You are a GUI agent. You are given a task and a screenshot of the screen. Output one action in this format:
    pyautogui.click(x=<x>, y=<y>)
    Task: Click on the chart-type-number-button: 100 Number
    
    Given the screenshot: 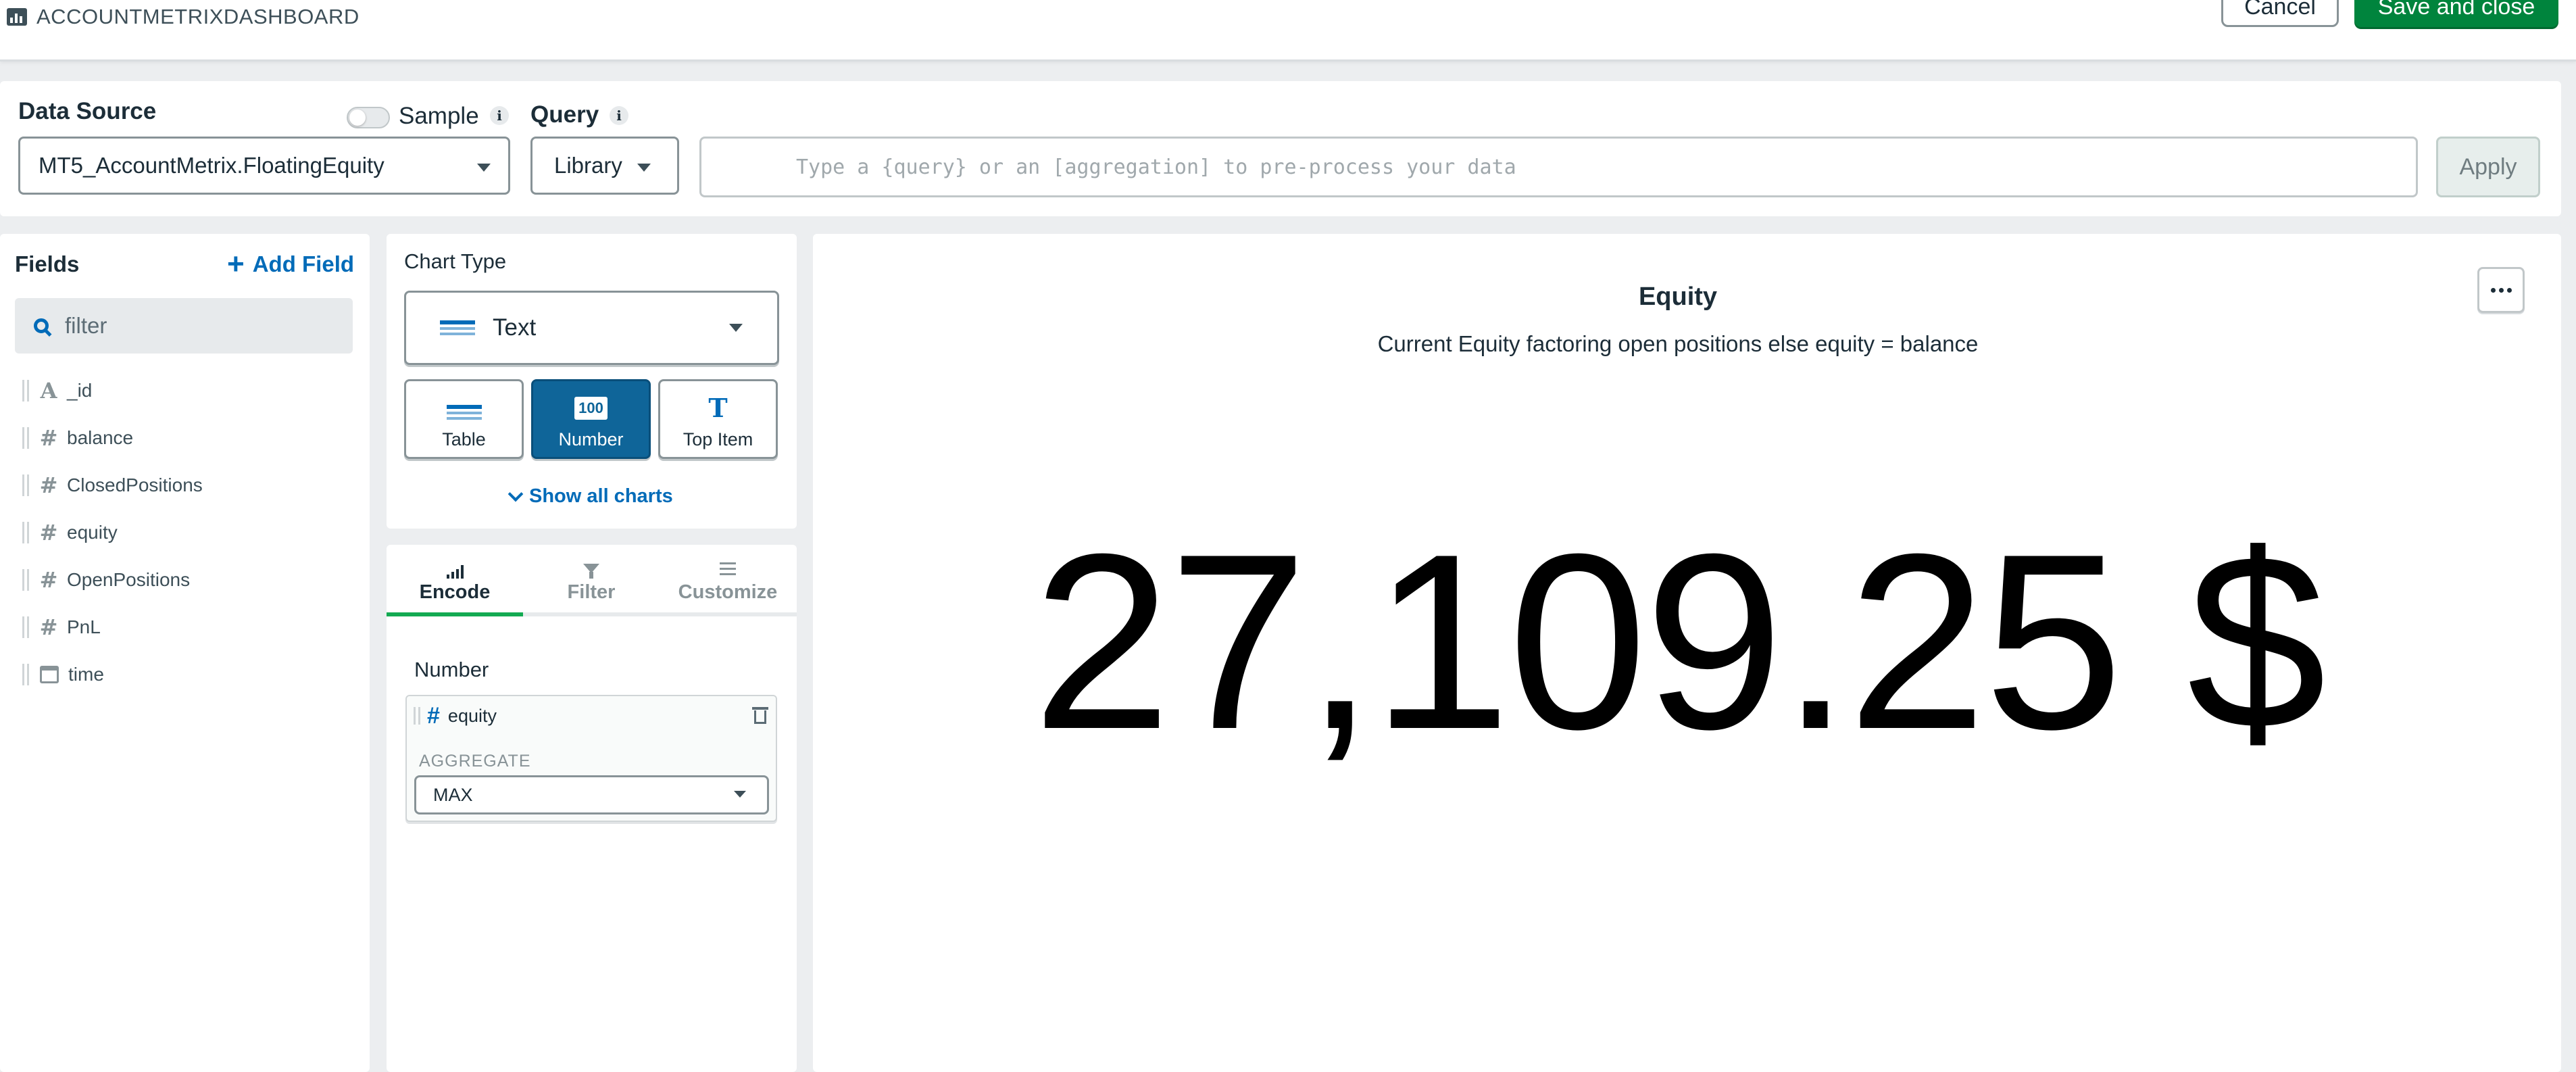 What is the action you would take?
    pyautogui.click(x=591, y=419)
    